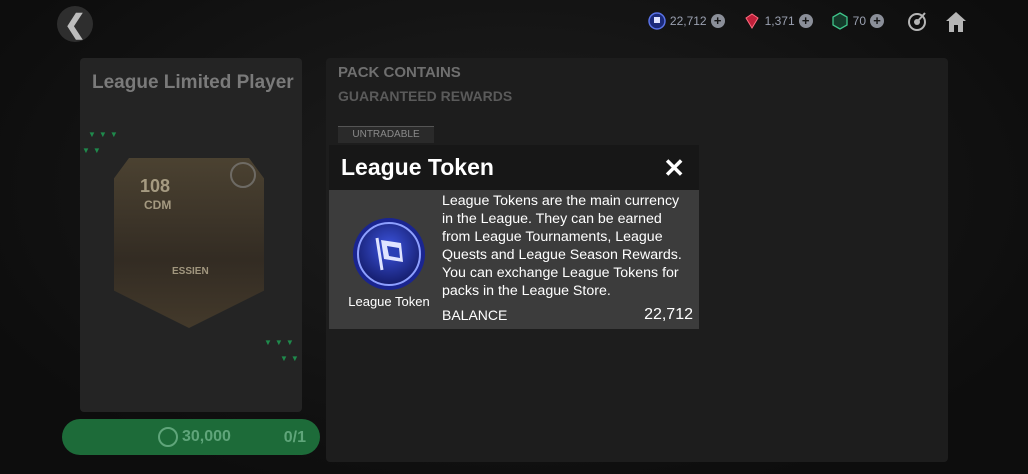 The width and height of the screenshot is (1028, 474). Describe the element at coordinates (839, 21) in the screenshot. I see `points-icon` at that location.